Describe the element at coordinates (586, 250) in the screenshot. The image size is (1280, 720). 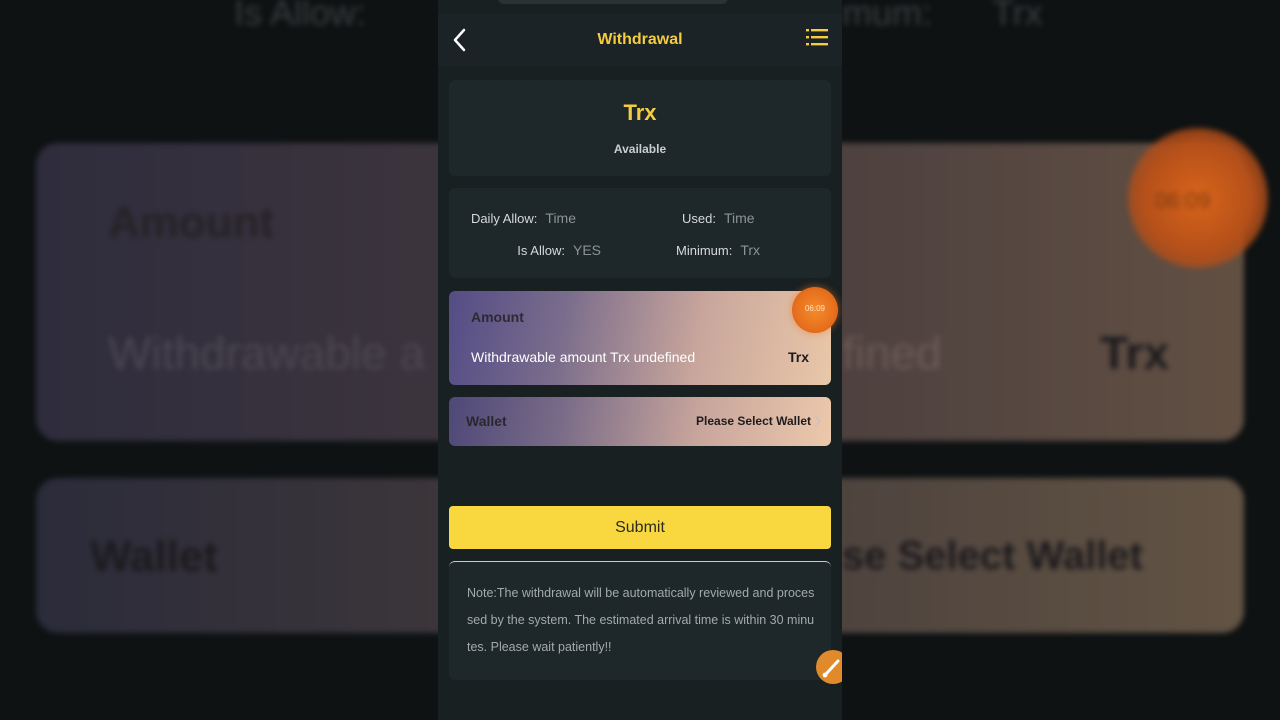
I see `is-allow-value: YES` at that location.